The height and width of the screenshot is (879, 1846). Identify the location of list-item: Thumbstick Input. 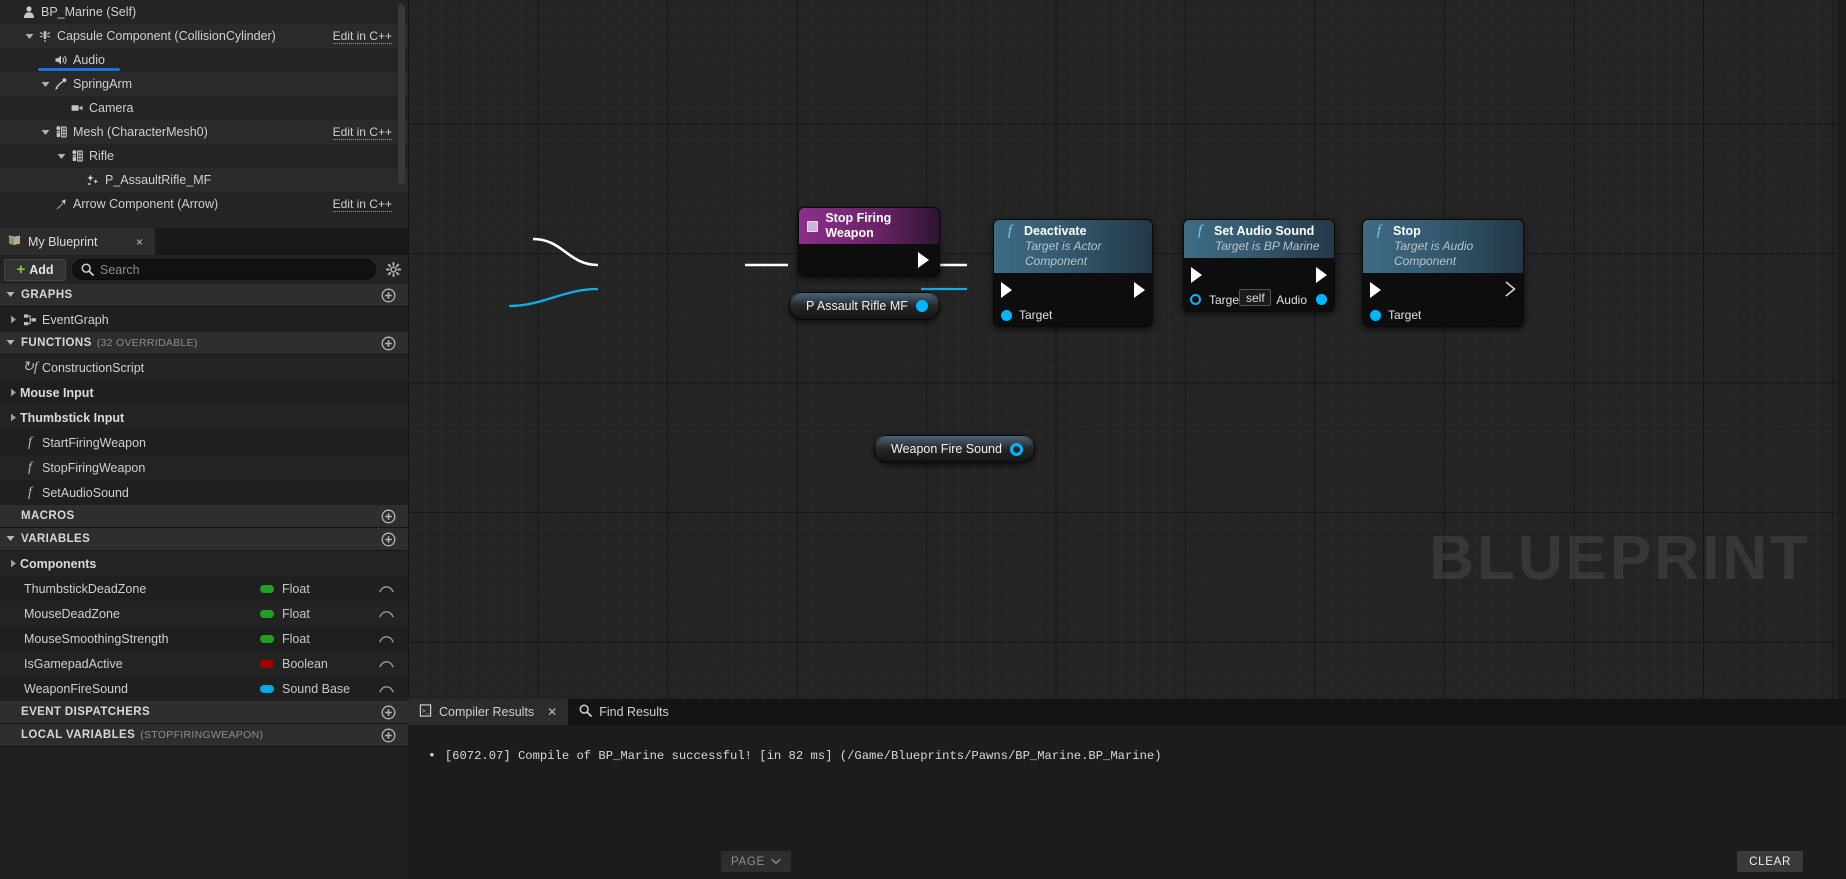
(204, 417).